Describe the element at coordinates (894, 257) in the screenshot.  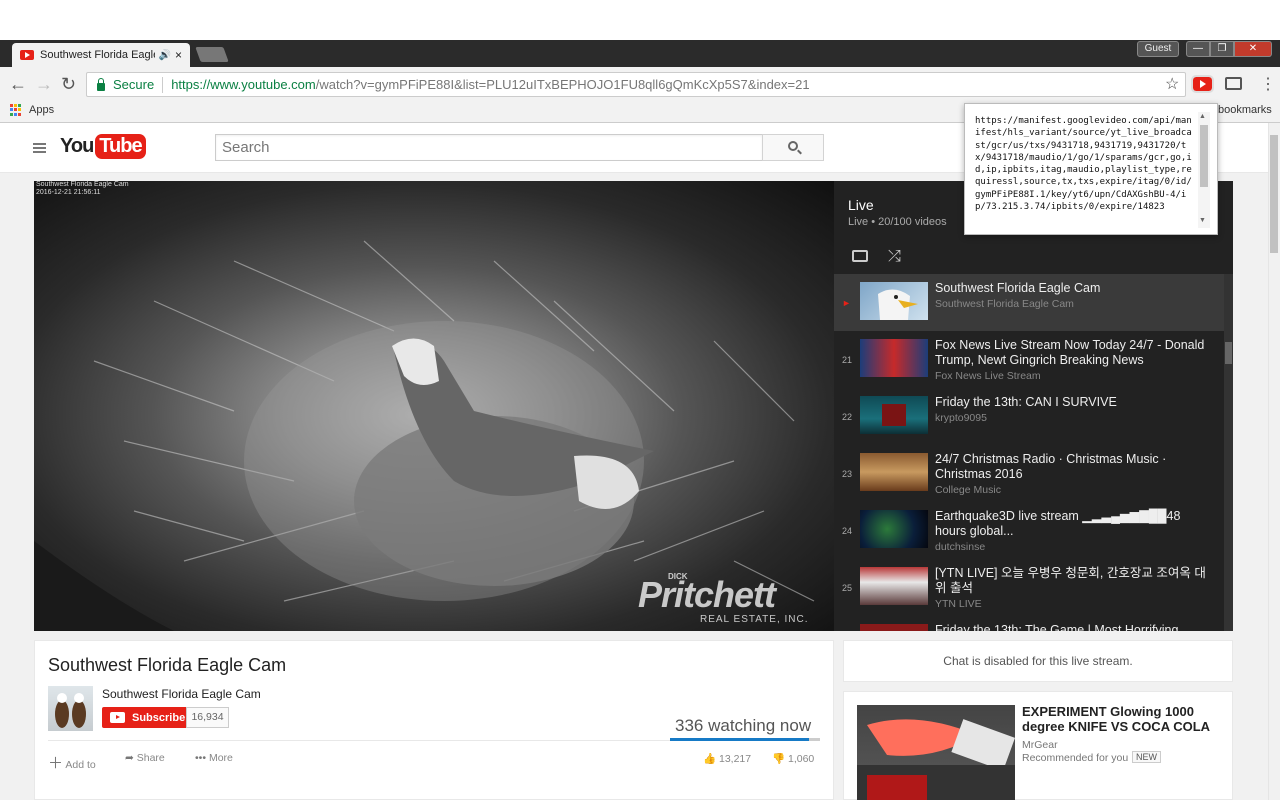
I see `shuffle-icon: ⤮` at that location.